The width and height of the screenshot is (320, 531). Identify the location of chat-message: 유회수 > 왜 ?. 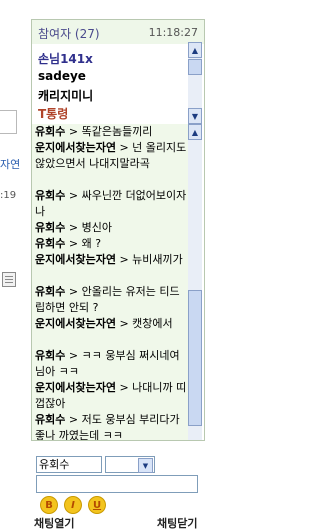
(68, 243).